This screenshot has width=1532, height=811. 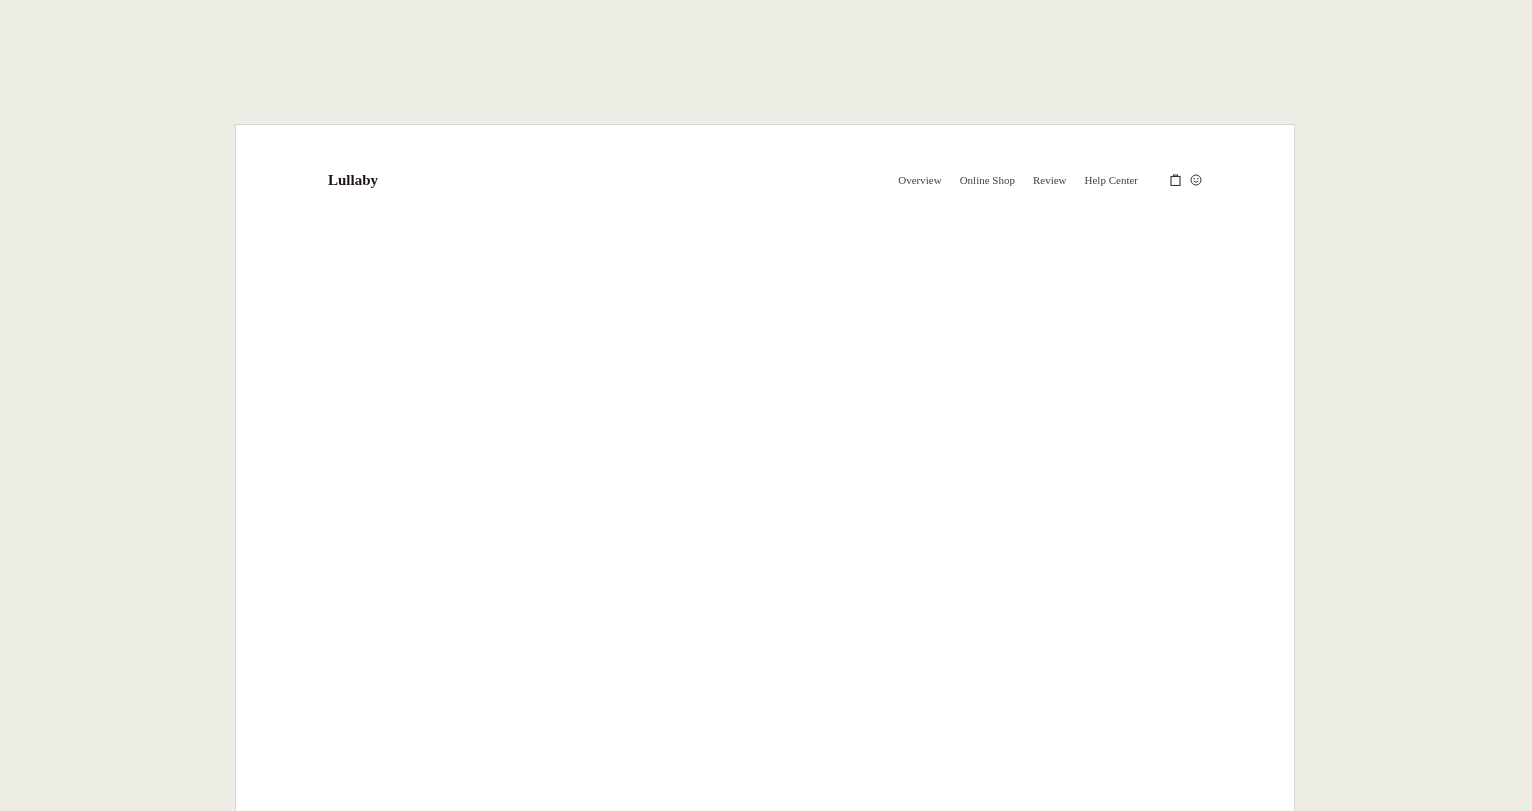 I want to click on nav-link: Help Center, so click(x=1111, y=180).